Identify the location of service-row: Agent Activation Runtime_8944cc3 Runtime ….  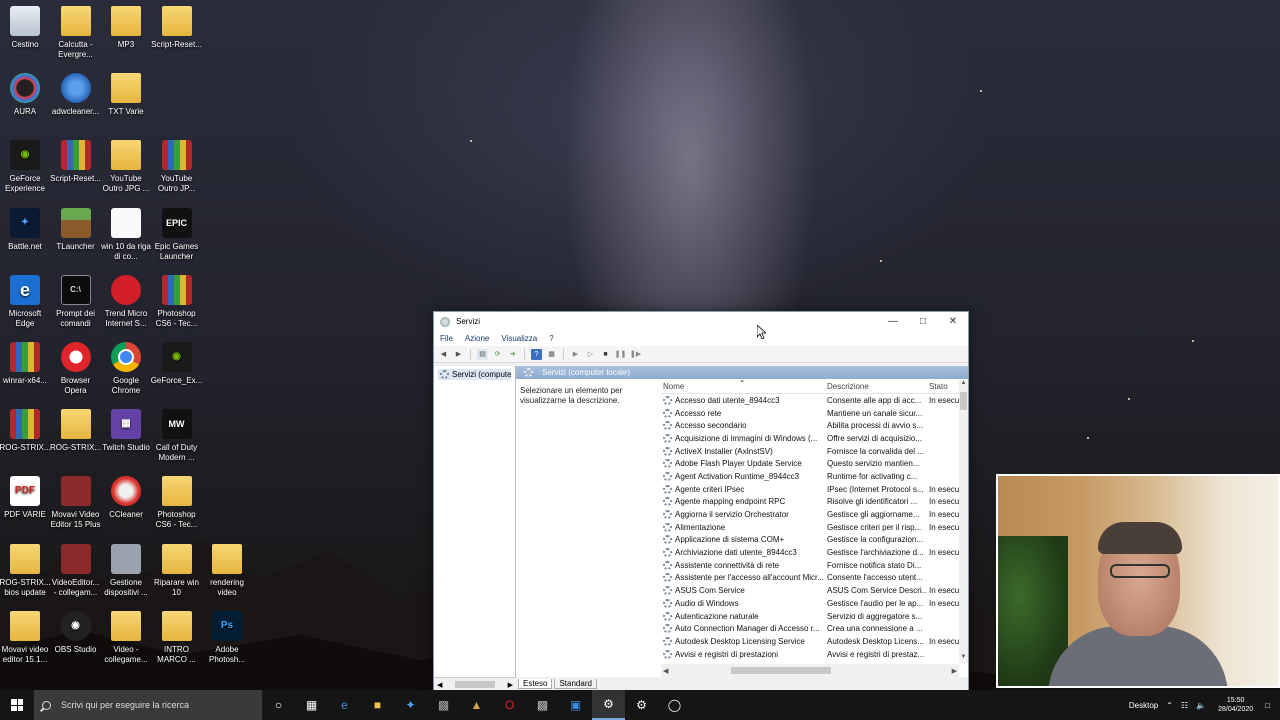
(814, 476).